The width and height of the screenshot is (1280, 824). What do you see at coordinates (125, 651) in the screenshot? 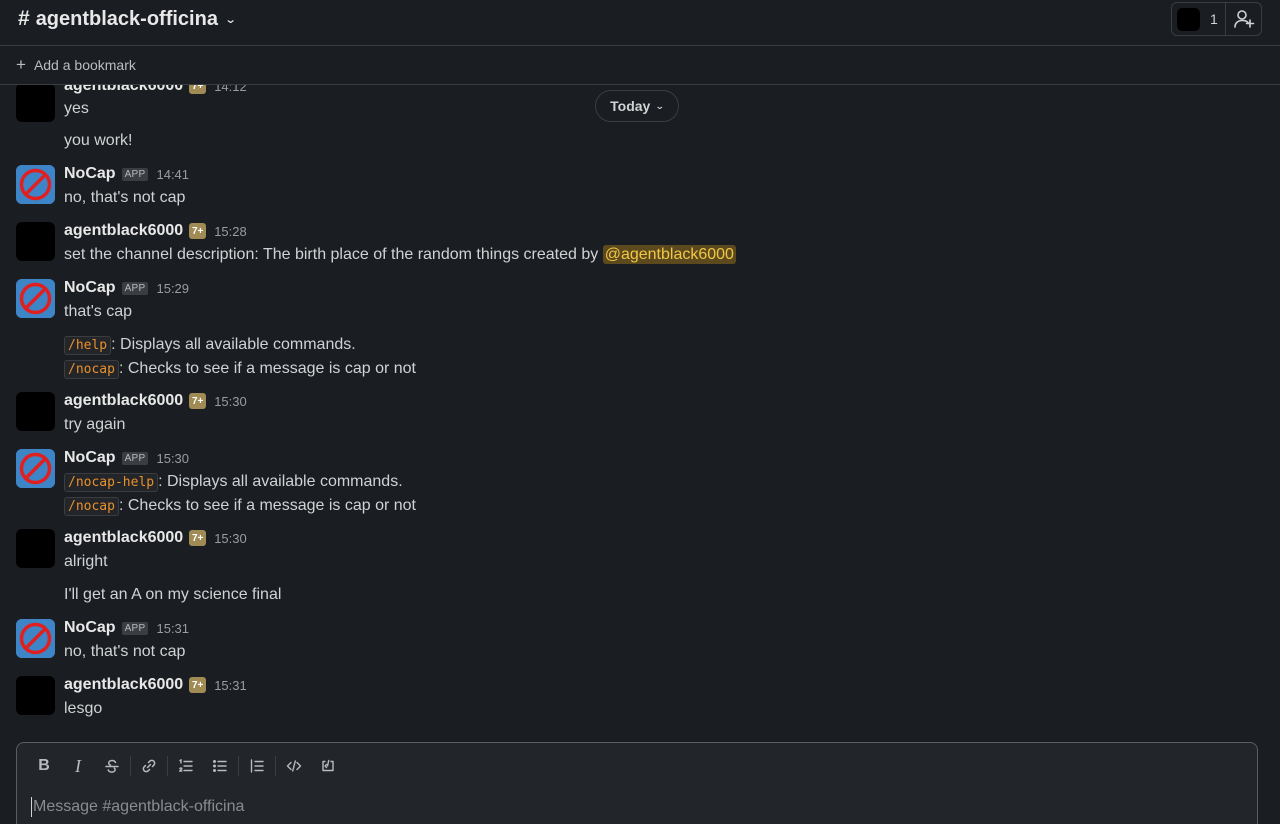
I see `message-text: no, that's not cap` at bounding box center [125, 651].